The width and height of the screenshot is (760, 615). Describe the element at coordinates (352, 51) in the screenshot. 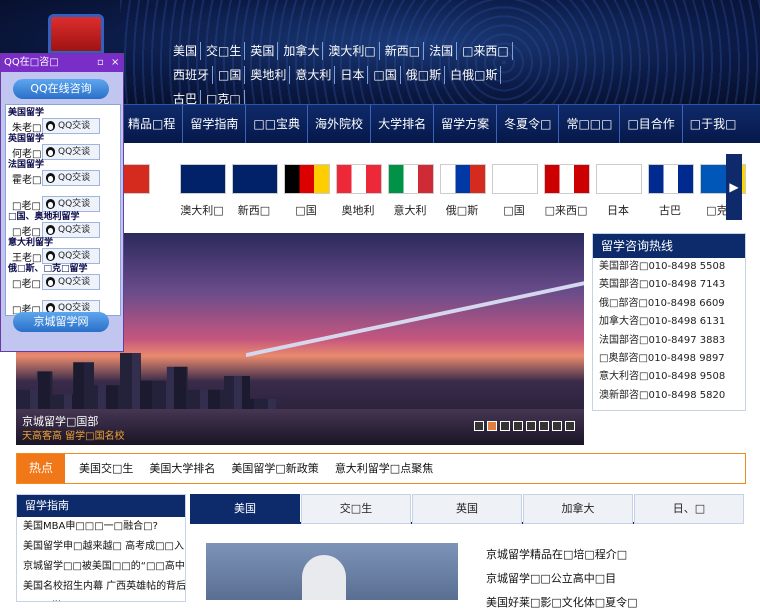

I see `country-link: 澳大利□` at that location.